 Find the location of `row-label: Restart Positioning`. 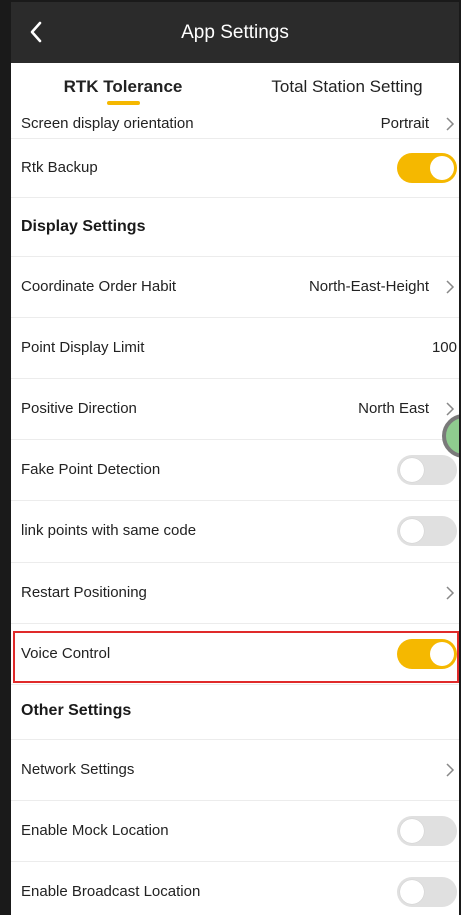

row-label: Restart Positioning is located at coordinates (84, 592).